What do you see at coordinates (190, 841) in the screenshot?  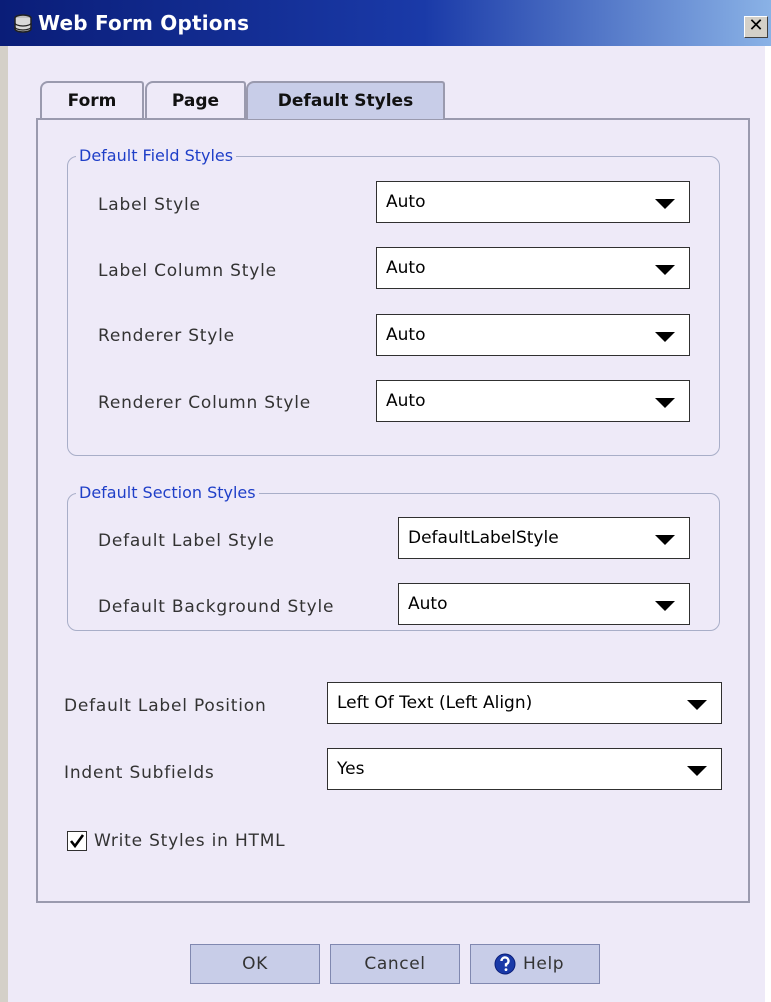 I see `write-styles-label: Write Styles in HTML` at bounding box center [190, 841].